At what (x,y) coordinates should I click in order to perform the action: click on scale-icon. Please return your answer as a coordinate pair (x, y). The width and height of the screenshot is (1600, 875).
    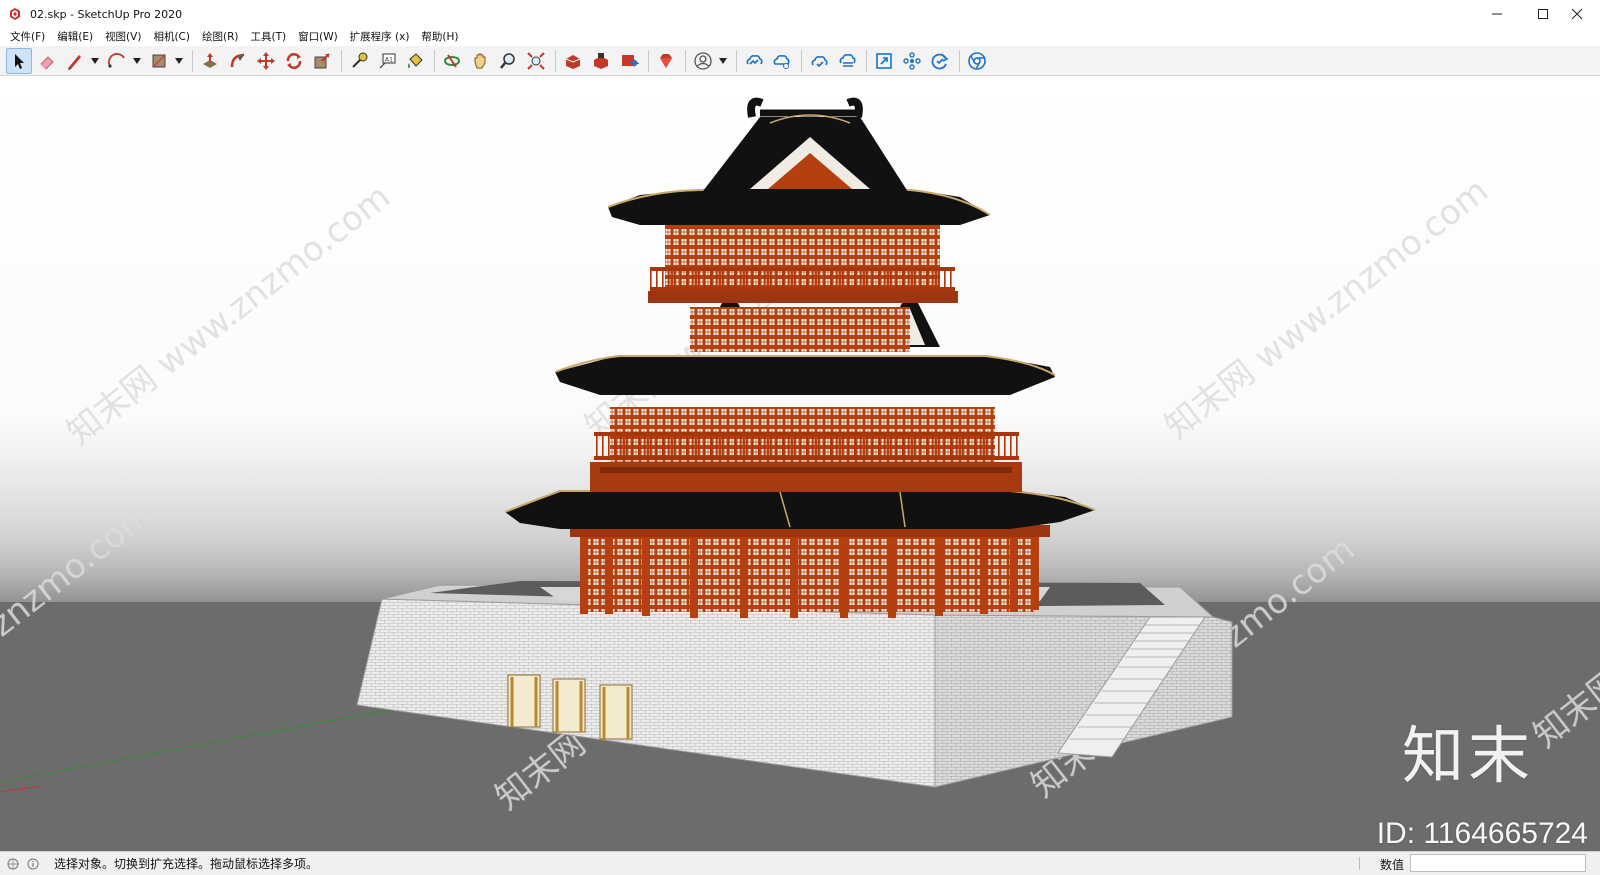
    Looking at the image, I should click on (322, 60).